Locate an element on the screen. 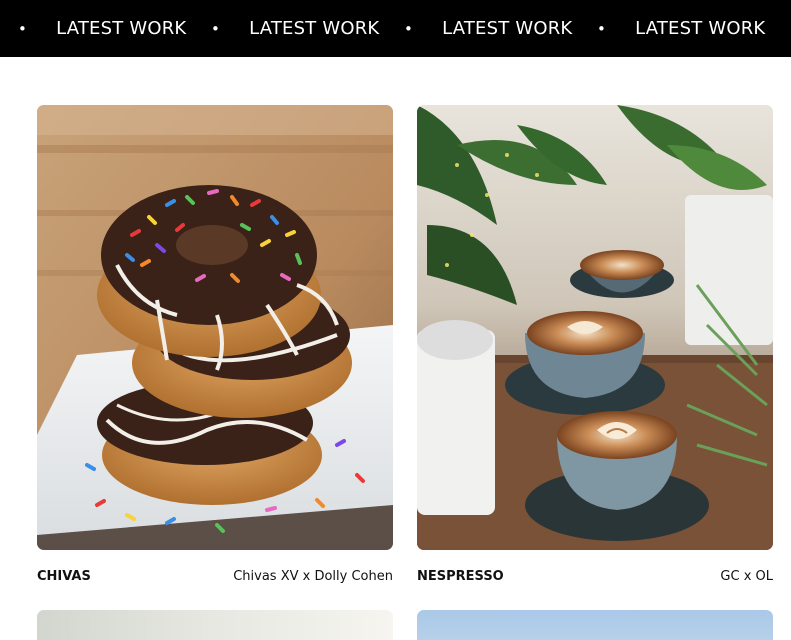 The image size is (791, 640). project-image-next-left is located at coordinates (215, 625).